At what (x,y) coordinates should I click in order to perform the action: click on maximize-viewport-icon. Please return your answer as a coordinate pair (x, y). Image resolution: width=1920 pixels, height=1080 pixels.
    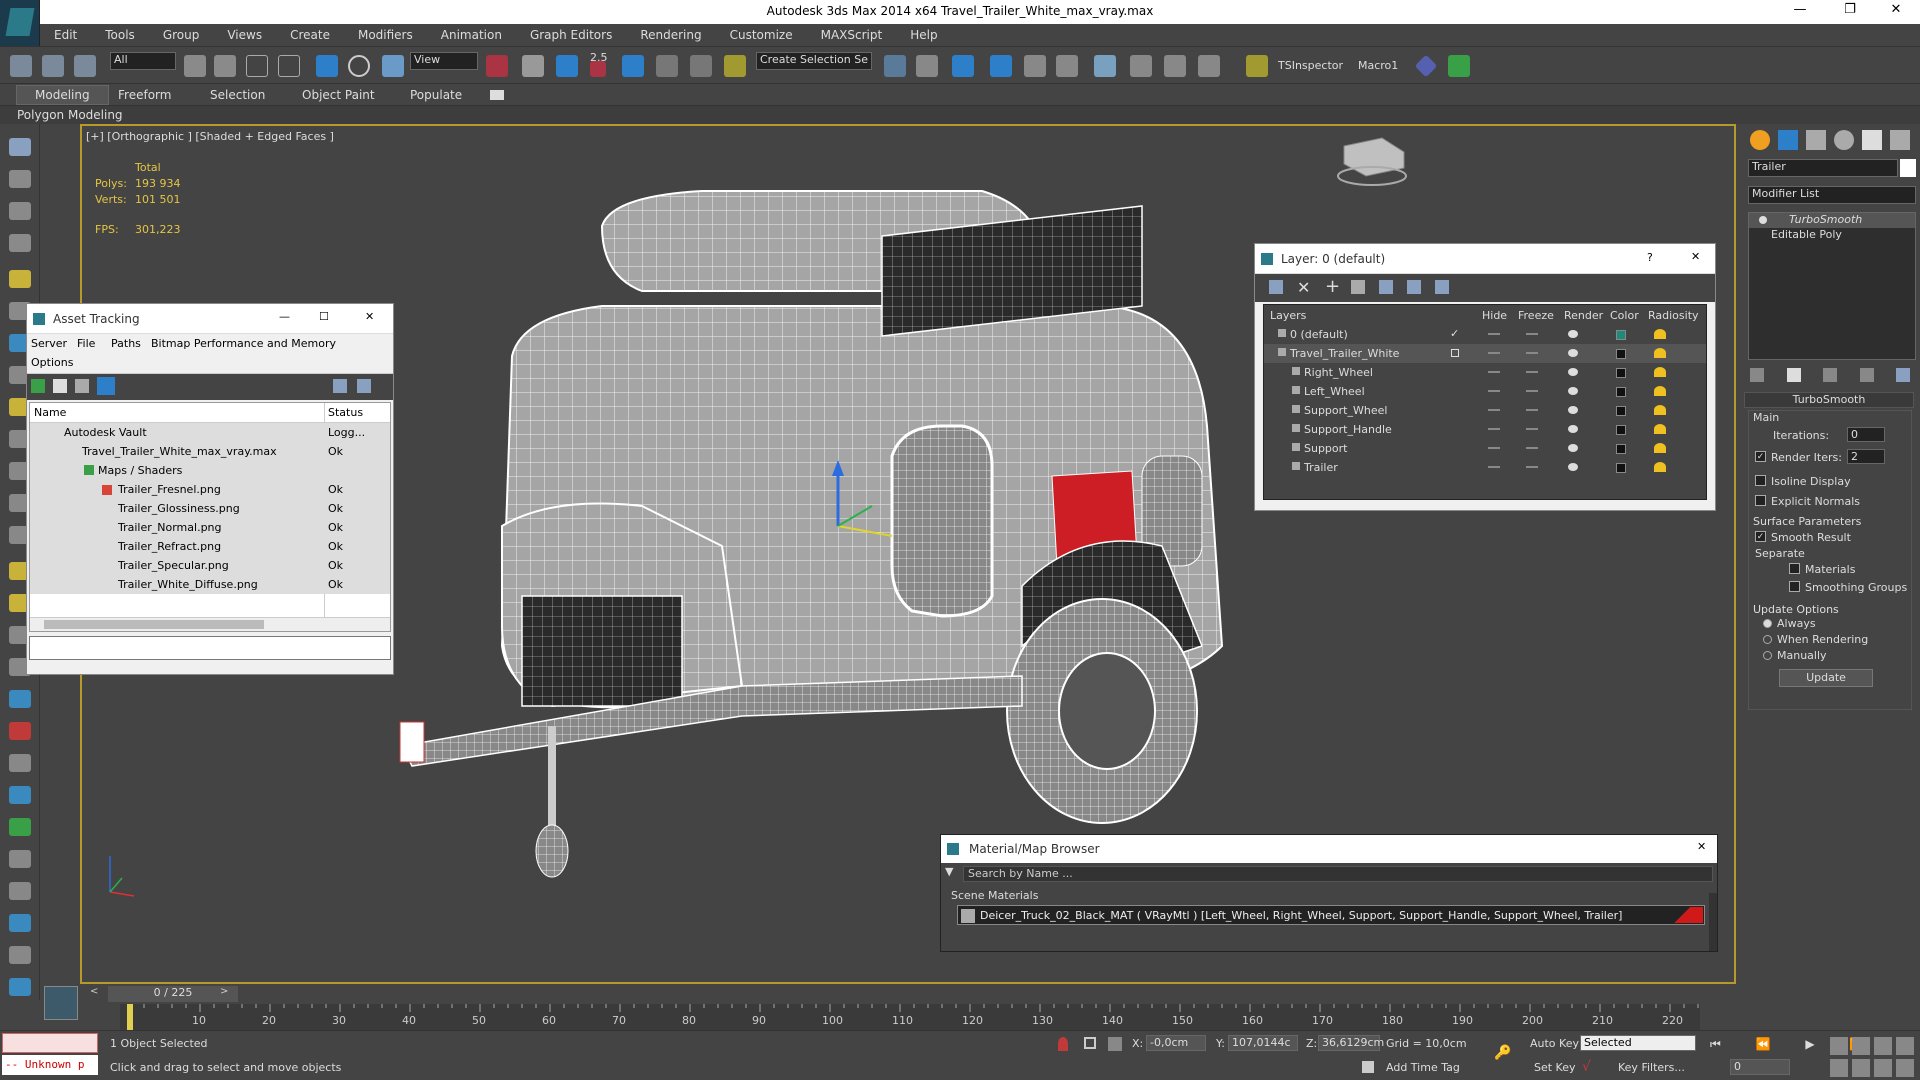
    Looking at the image, I should click on (1905, 1068).